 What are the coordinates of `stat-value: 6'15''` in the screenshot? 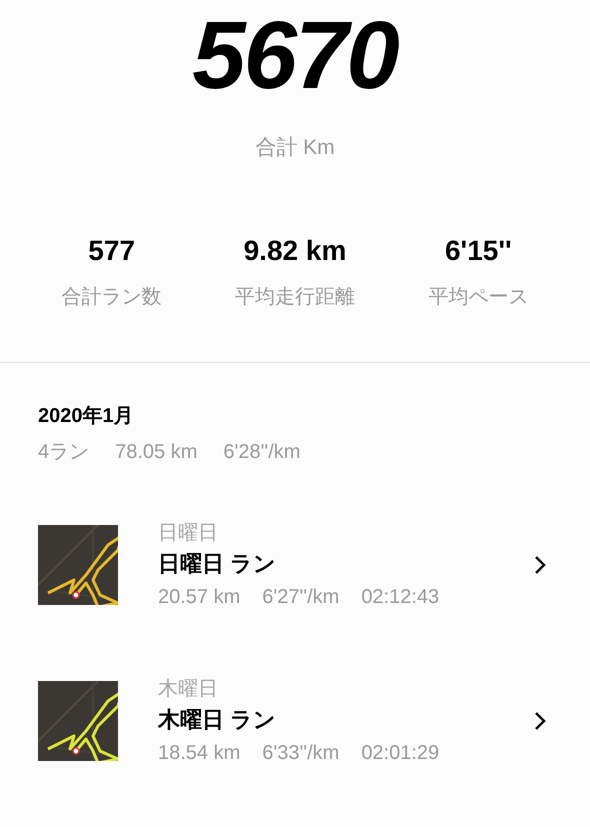 It's located at (478, 251).